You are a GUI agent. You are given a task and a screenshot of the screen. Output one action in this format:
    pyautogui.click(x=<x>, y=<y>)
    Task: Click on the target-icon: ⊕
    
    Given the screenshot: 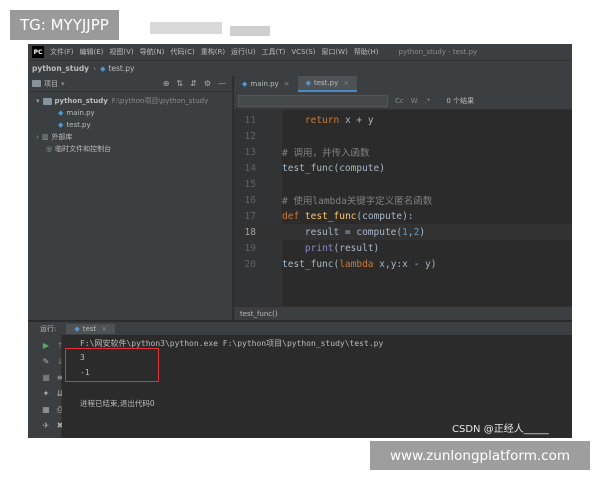 What is the action you would take?
    pyautogui.click(x=166, y=83)
    